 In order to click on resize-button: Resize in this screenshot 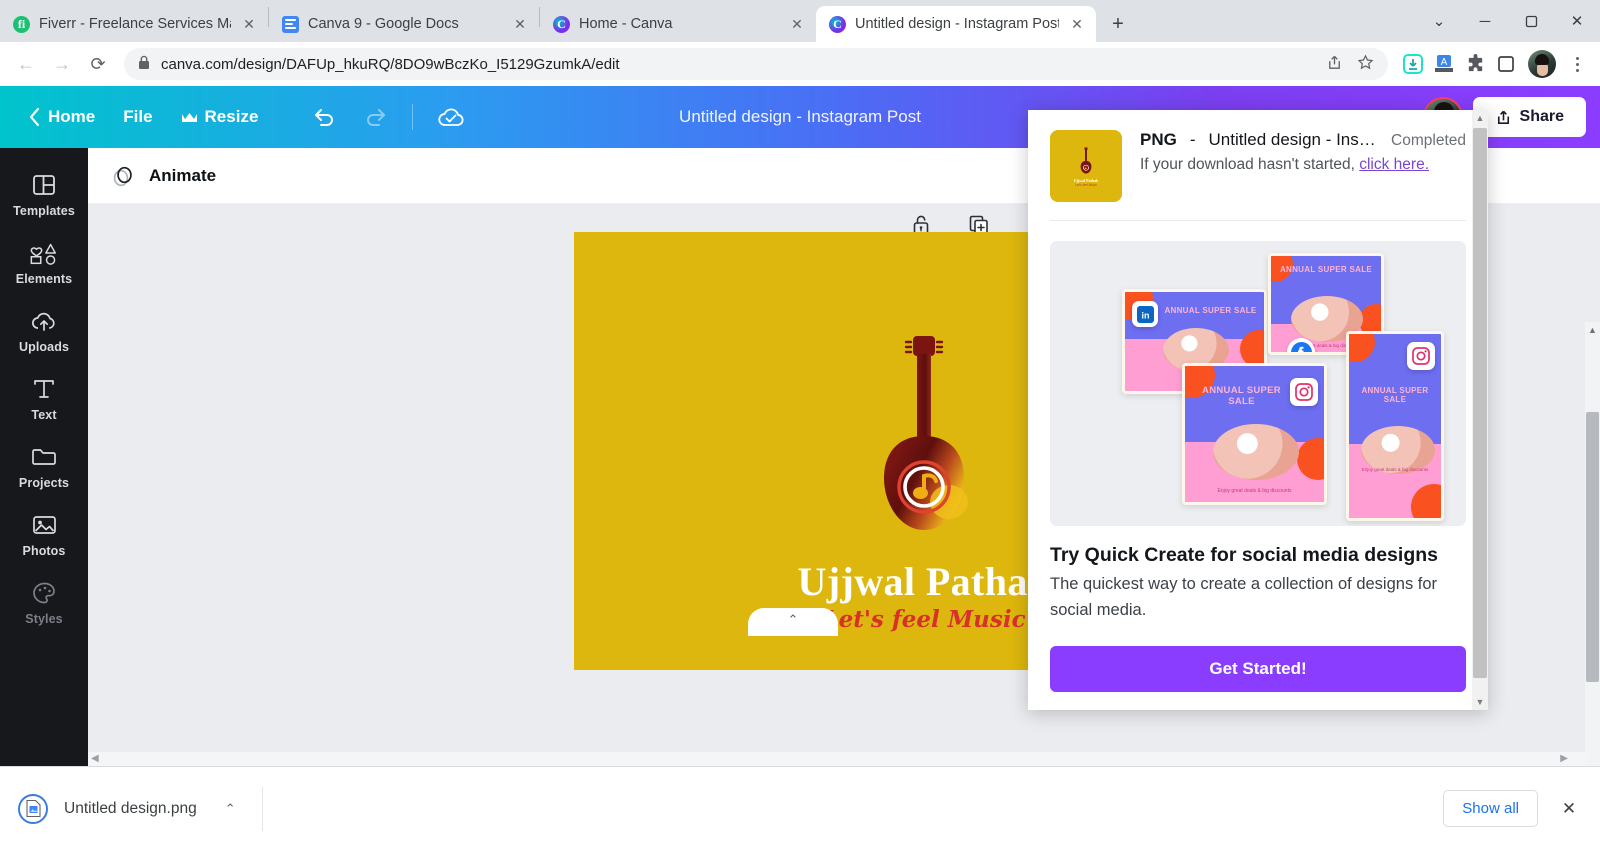, I will do `click(220, 117)`.